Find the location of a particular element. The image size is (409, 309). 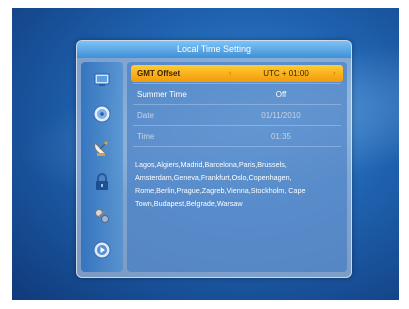

time-label: Time is located at coordinates (146, 136).